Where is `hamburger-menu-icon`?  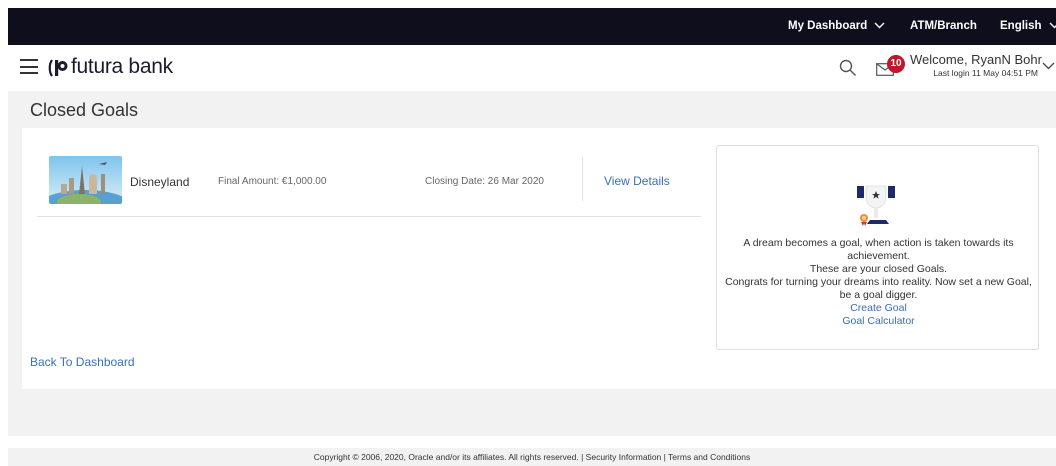
hamburger-menu-icon is located at coordinates (29, 66).